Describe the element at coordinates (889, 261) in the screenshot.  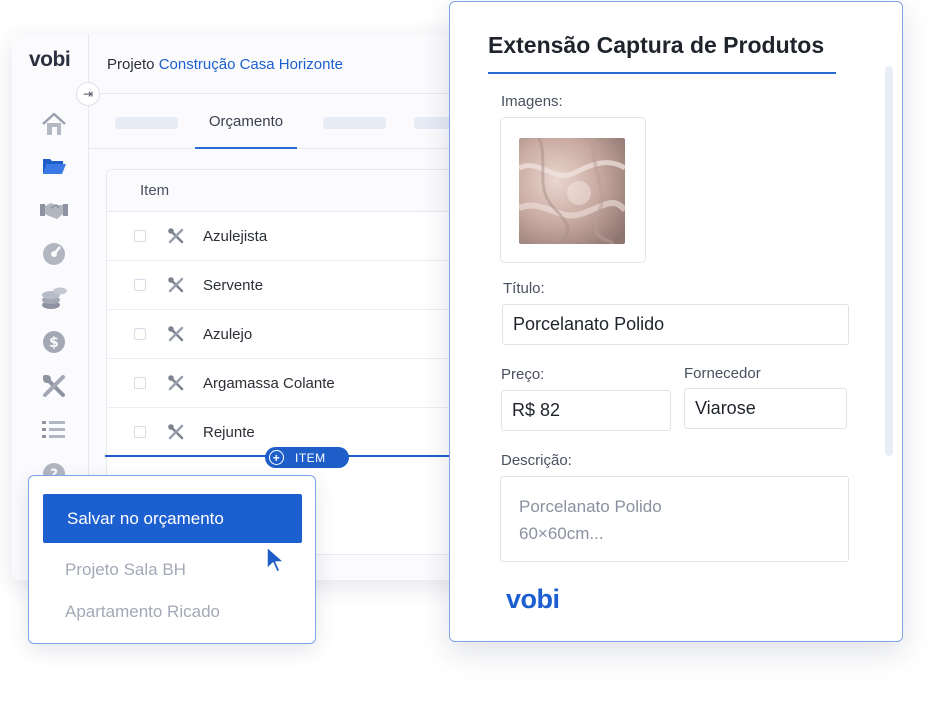
I see `scrollbar` at that location.